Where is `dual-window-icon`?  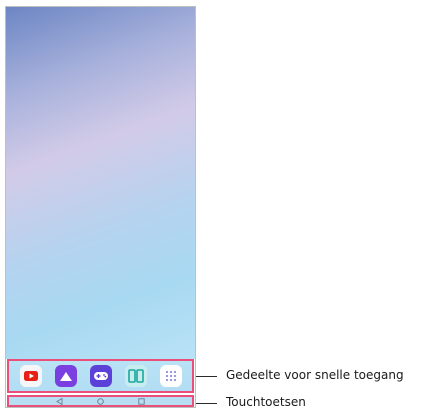 dual-window-icon is located at coordinates (135, 376).